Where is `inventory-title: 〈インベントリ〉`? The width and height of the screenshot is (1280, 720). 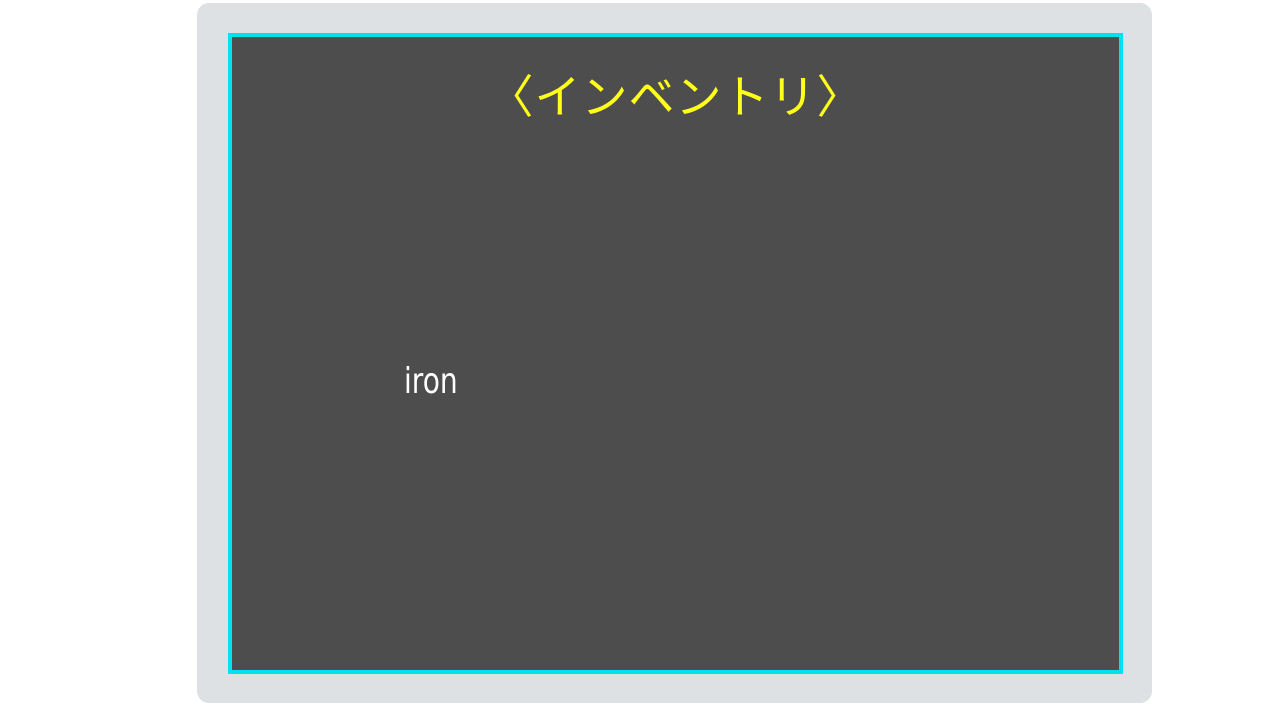
inventory-title: 〈インベントリ〉 is located at coordinates (675, 97).